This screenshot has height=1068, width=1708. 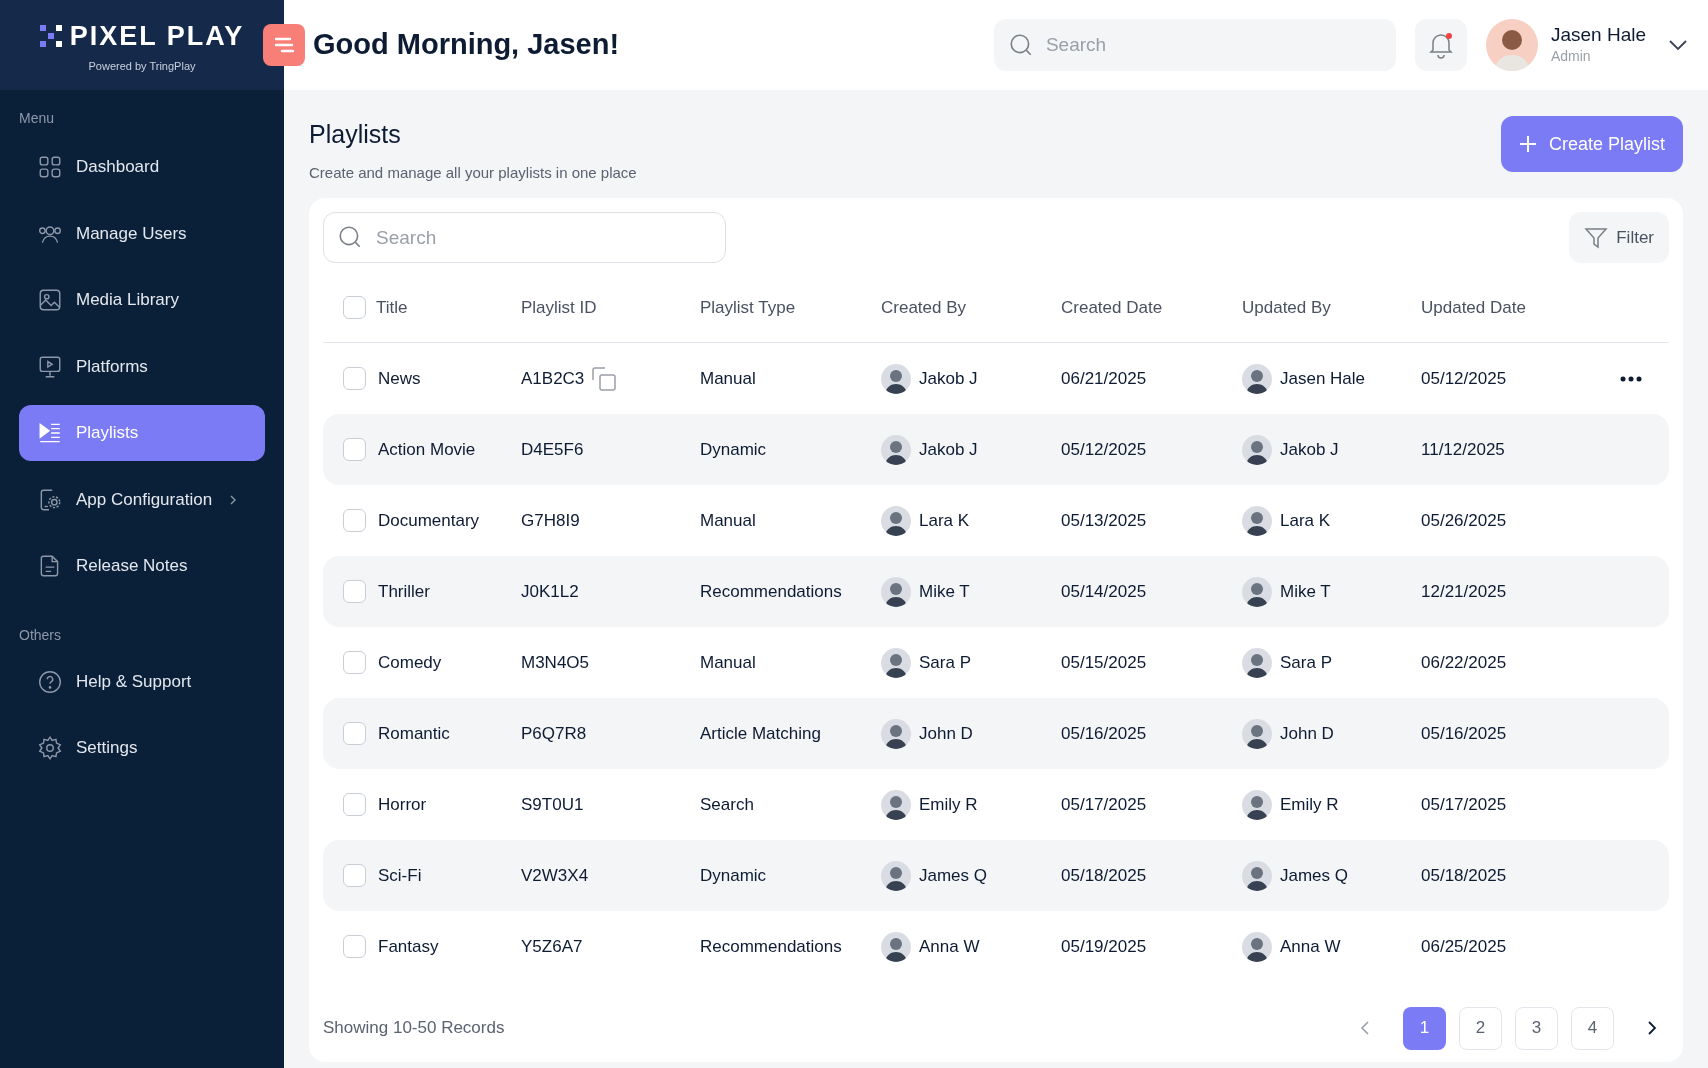 I want to click on sidebar-item: App Configuration, so click(x=142, y=499).